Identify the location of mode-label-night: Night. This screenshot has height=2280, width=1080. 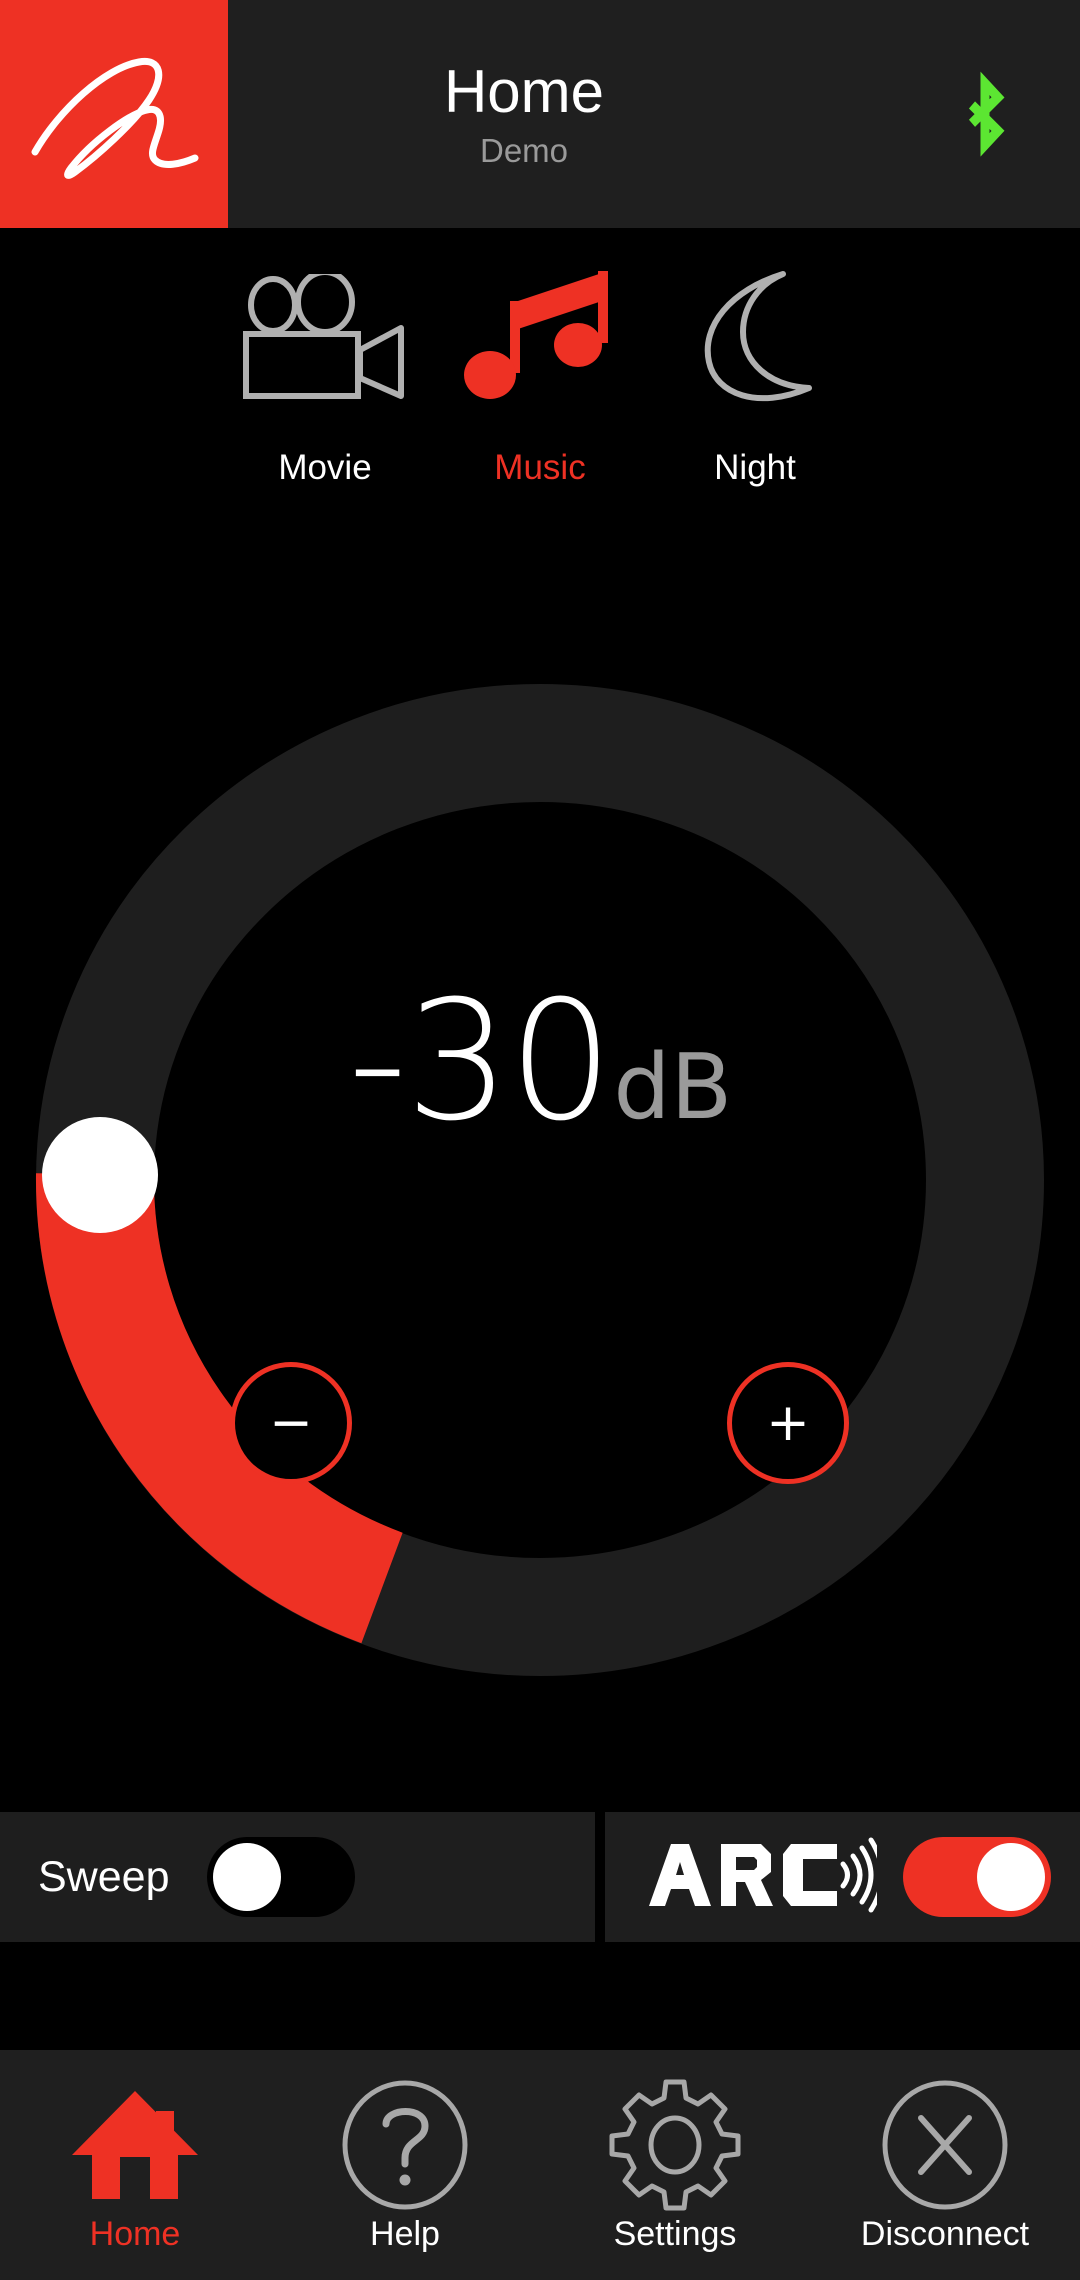
(755, 467).